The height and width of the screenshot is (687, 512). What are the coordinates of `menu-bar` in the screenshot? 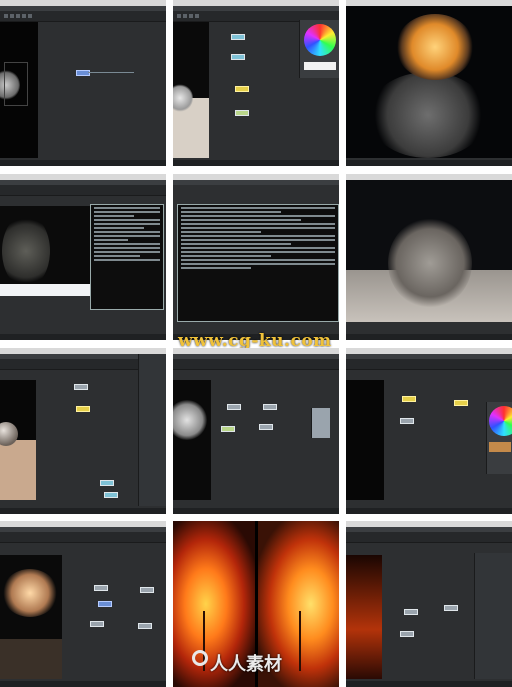 It's located at (256, 182).